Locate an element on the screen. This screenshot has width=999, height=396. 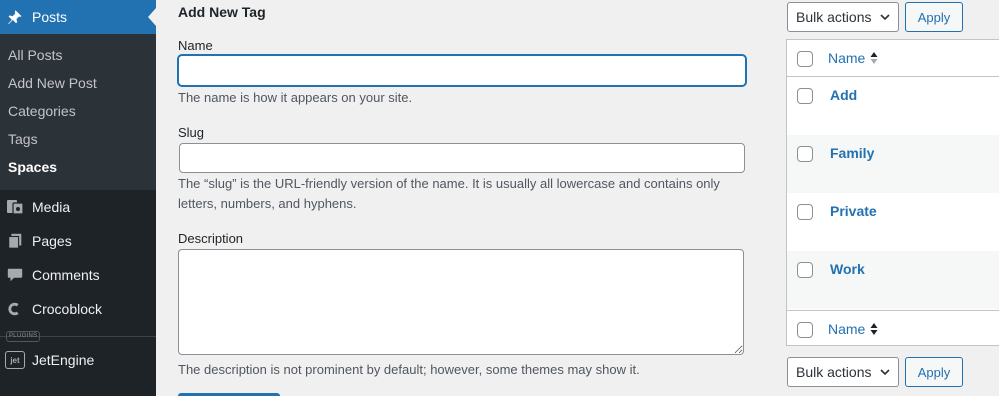
menu-item-media: Media is located at coordinates (78, 207).